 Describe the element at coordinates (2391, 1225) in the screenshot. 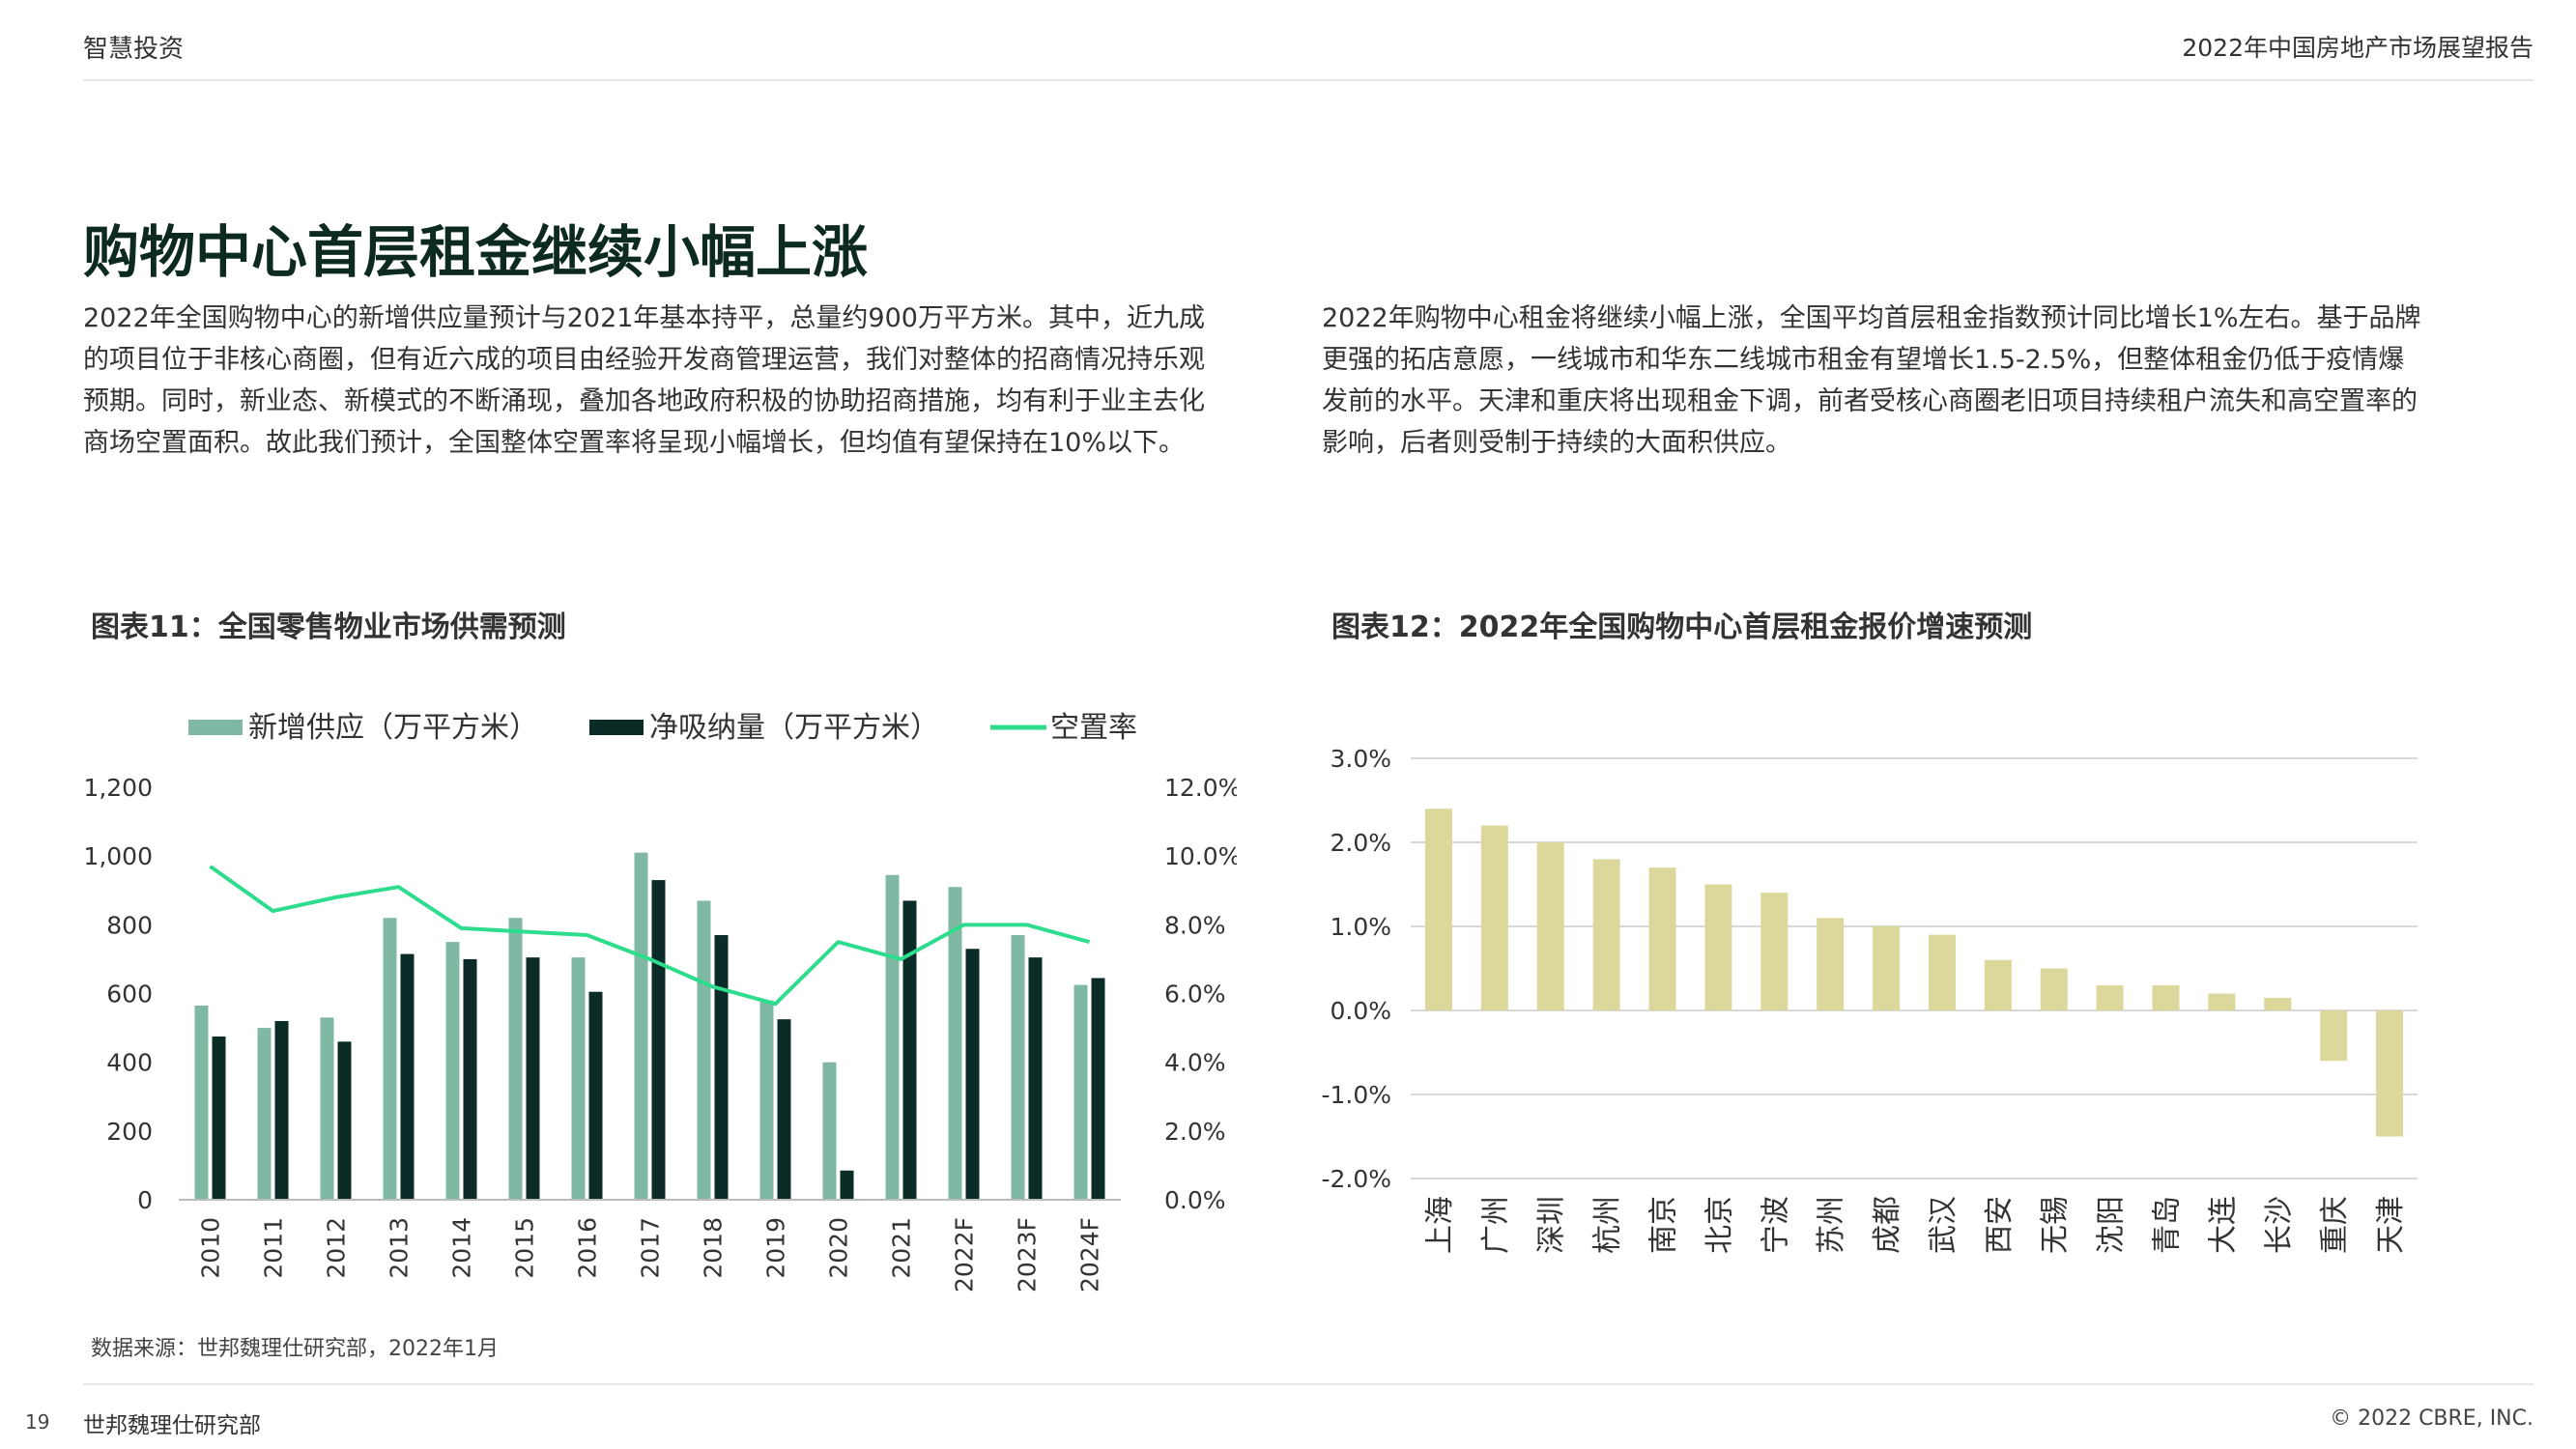

I see `city-label: 天津` at that location.